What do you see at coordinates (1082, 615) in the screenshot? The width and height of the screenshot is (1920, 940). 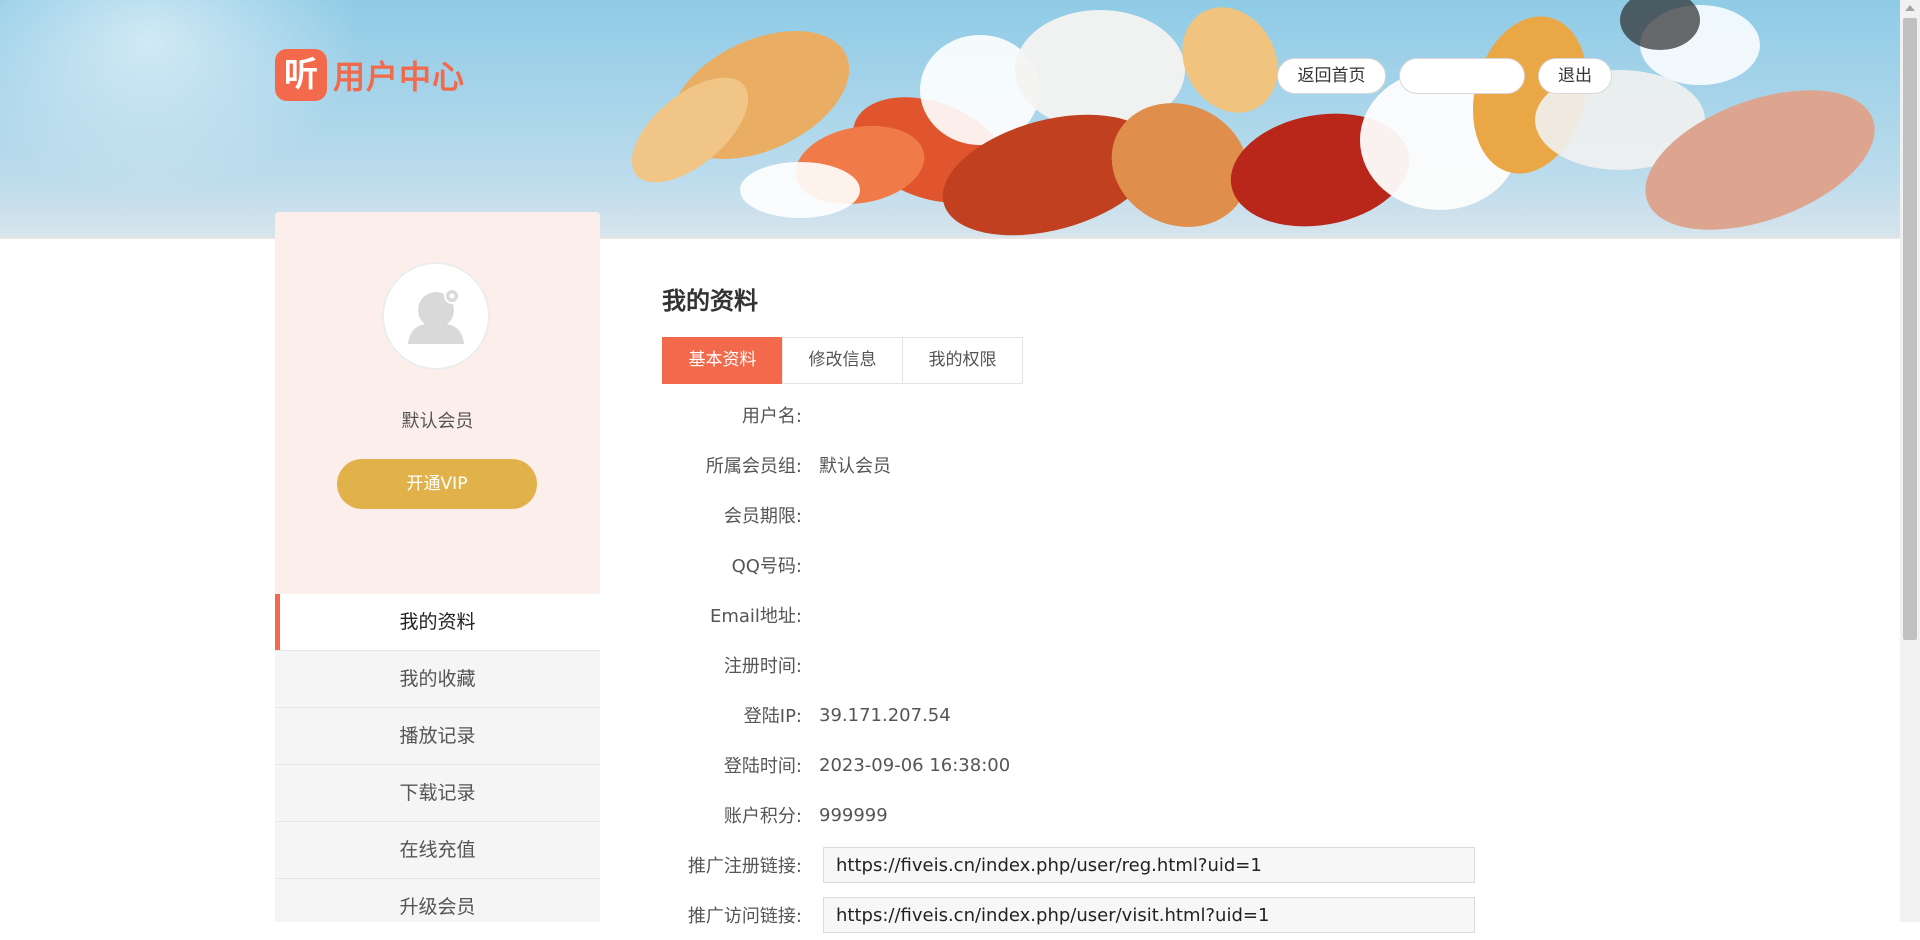 I see `info-row-email: Email地址:` at bounding box center [1082, 615].